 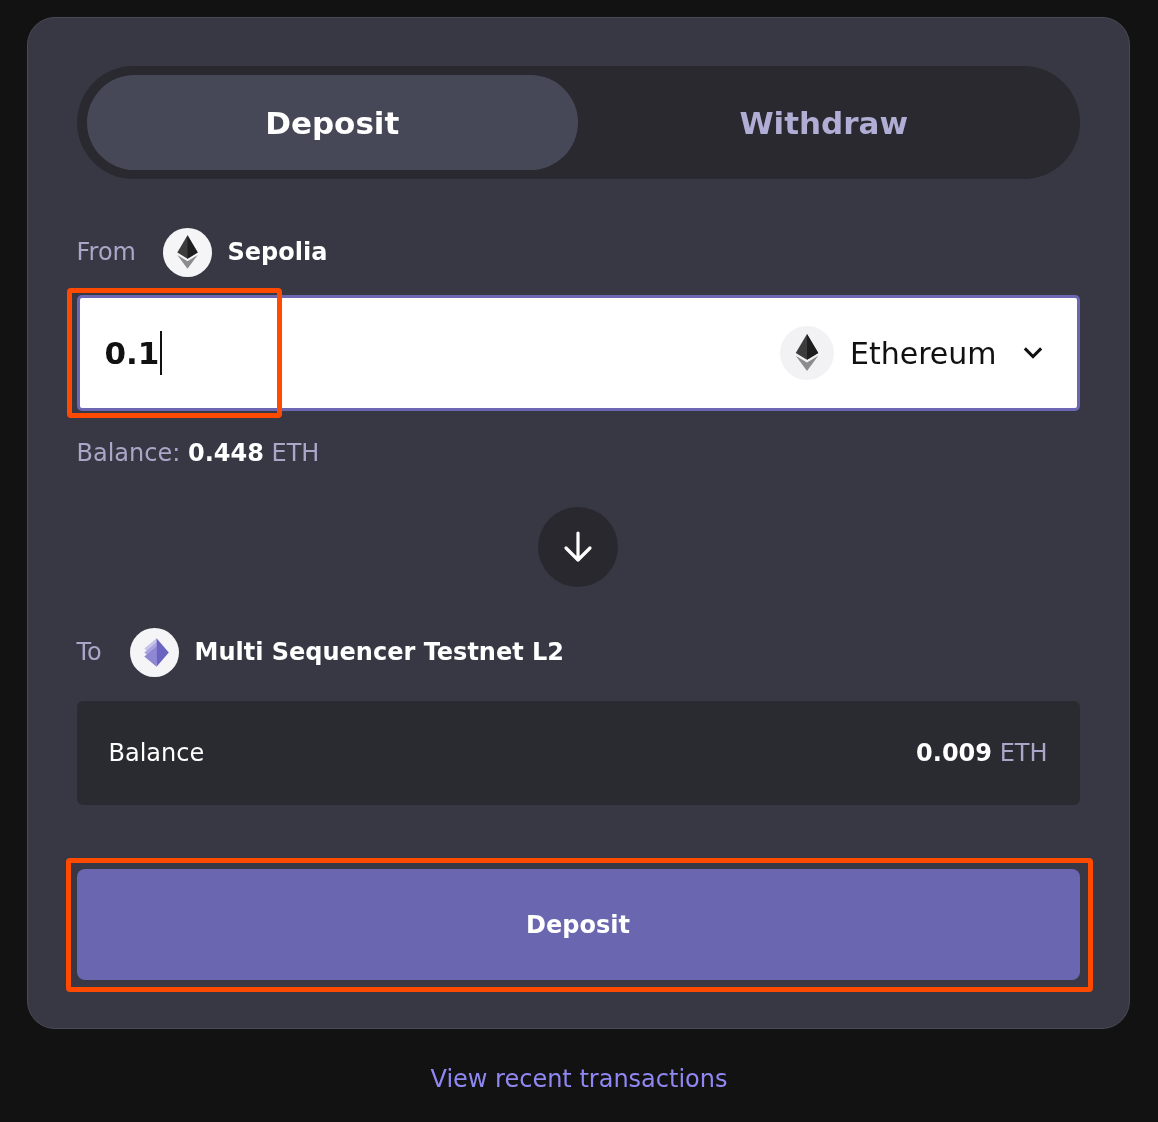 I want to click on deposit-button: Deposit, so click(x=578, y=924).